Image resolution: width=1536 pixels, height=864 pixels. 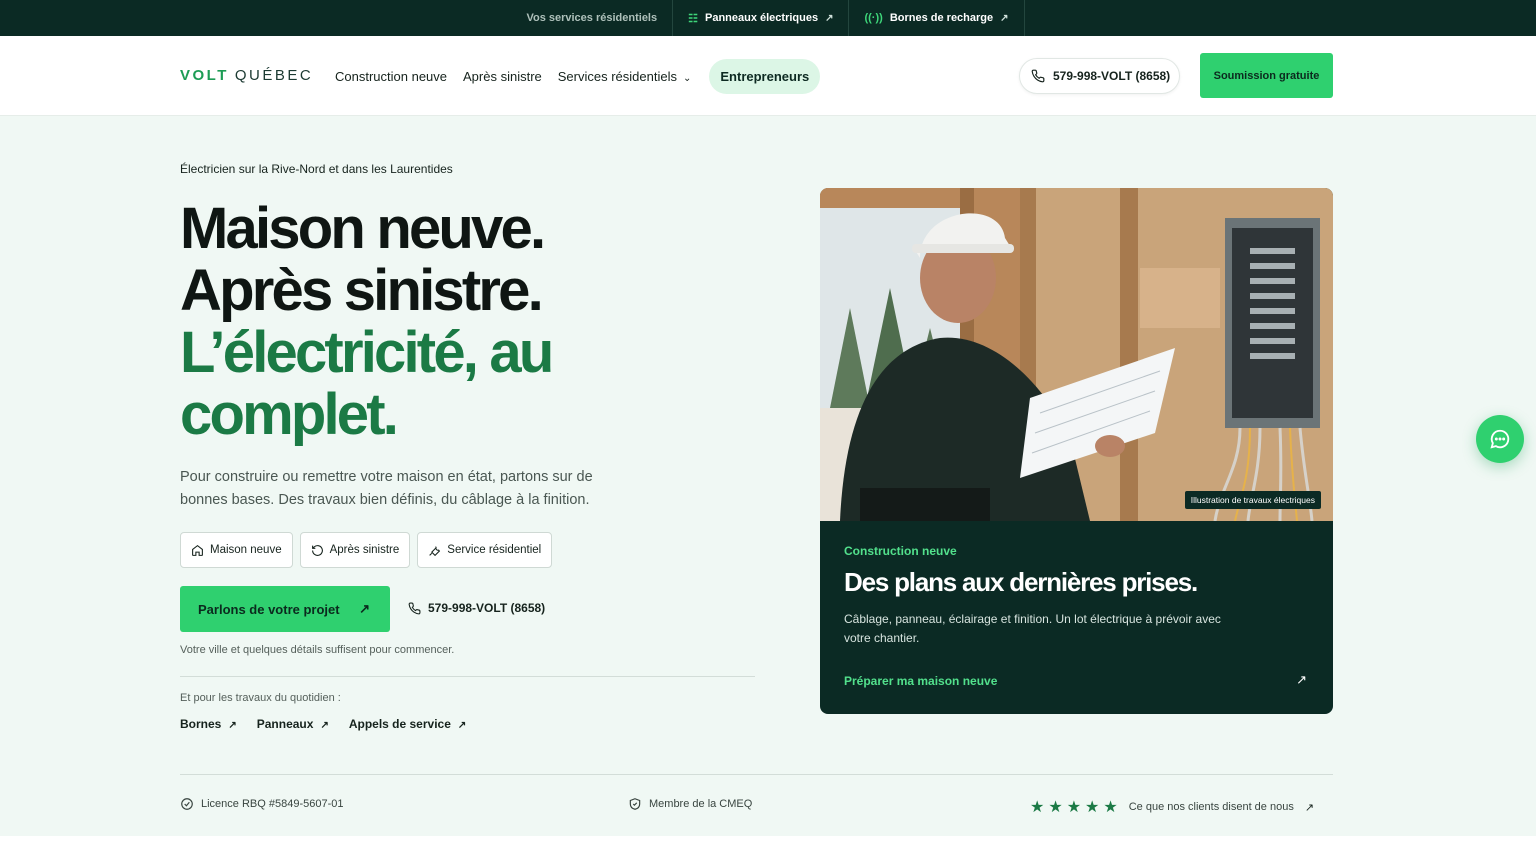 I want to click on daily-link-label: Bornes, so click(x=201, y=724).